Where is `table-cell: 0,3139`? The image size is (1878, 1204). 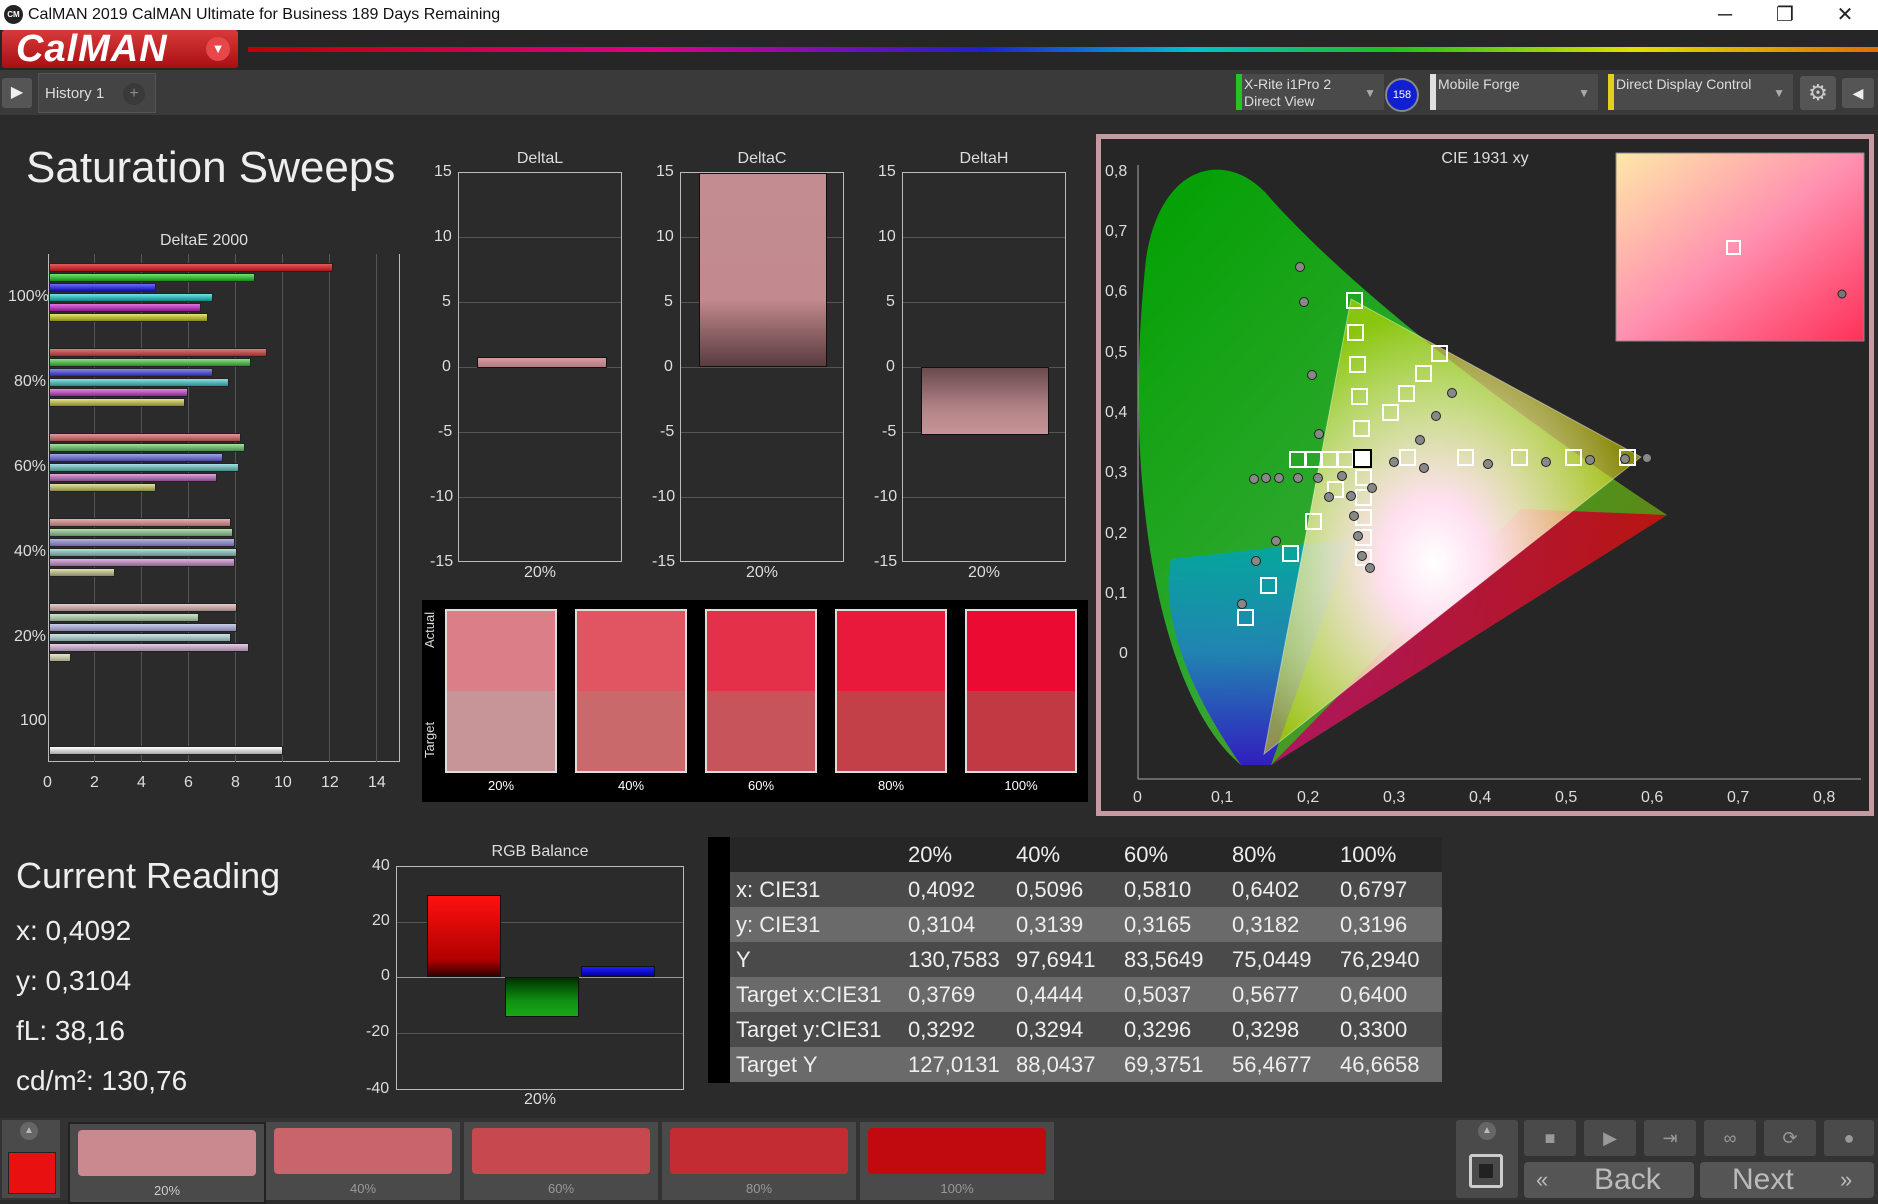
table-cell: 0,3139 is located at coordinates (1050, 924).